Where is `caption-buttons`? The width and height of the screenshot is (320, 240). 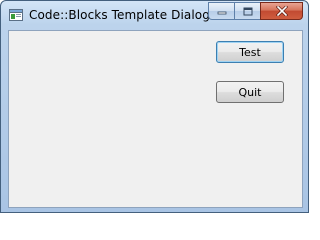 caption-buttons is located at coordinates (255, 11).